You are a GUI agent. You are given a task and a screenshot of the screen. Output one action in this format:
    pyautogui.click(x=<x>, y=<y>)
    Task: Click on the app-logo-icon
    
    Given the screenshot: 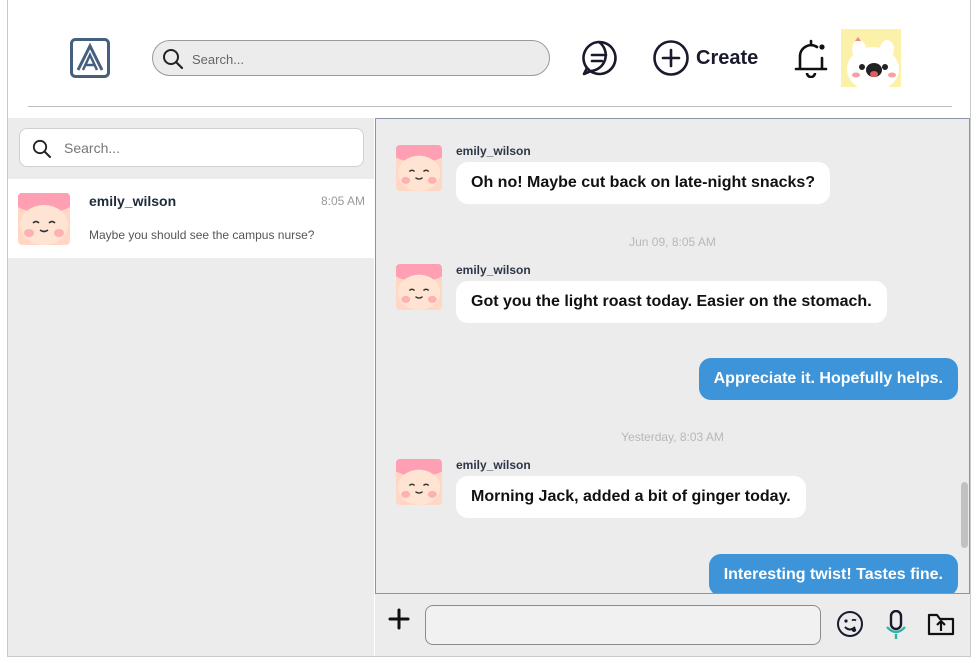 What is the action you would take?
    pyautogui.click(x=90, y=58)
    